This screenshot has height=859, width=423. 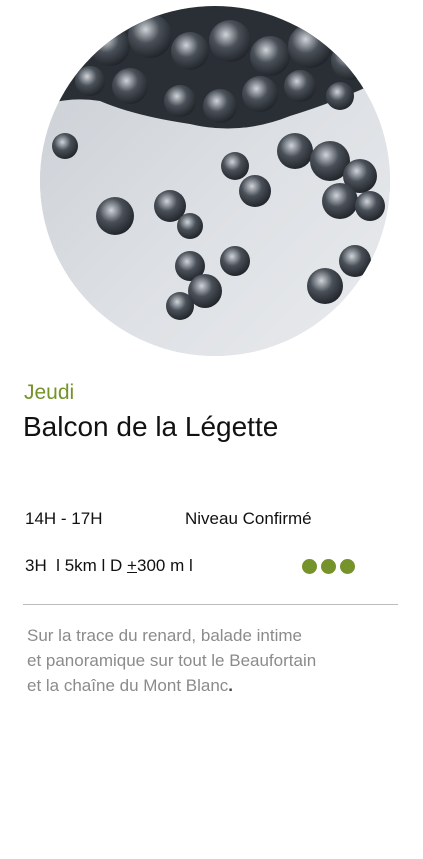 I want to click on difficulty-indicator, so click(x=328, y=566).